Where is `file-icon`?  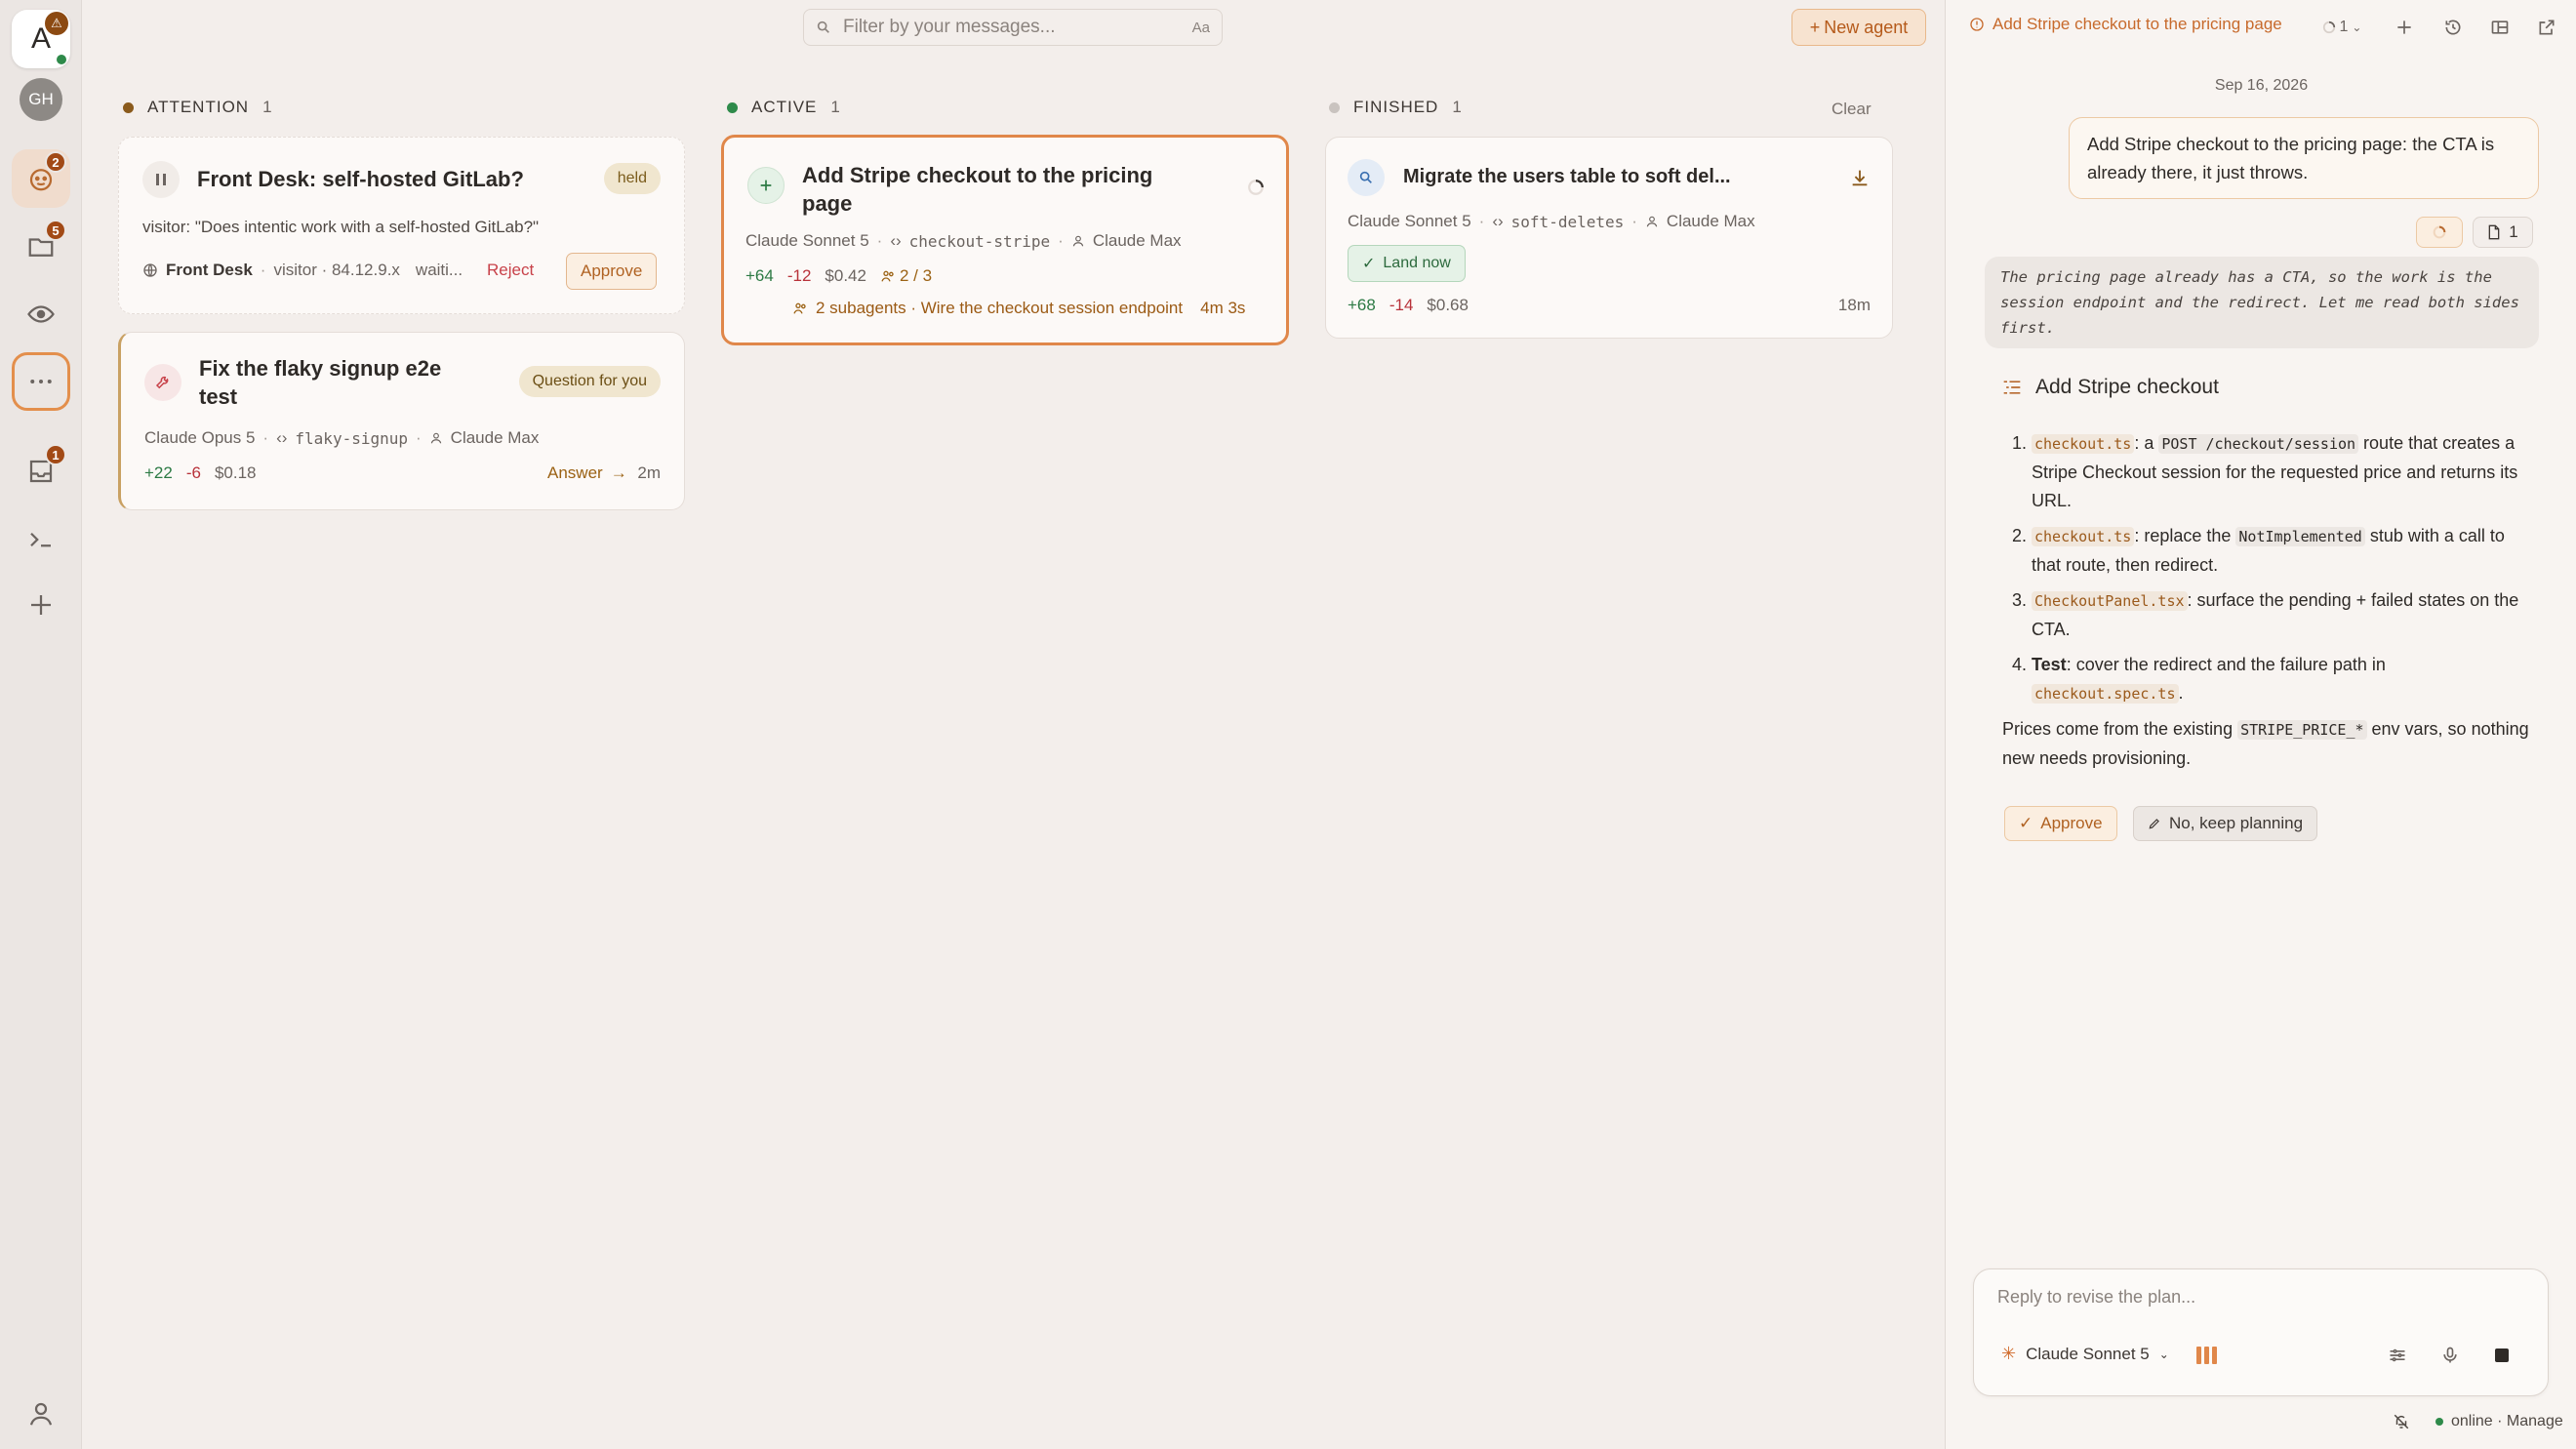
file-icon is located at coordinates (2494, 232).